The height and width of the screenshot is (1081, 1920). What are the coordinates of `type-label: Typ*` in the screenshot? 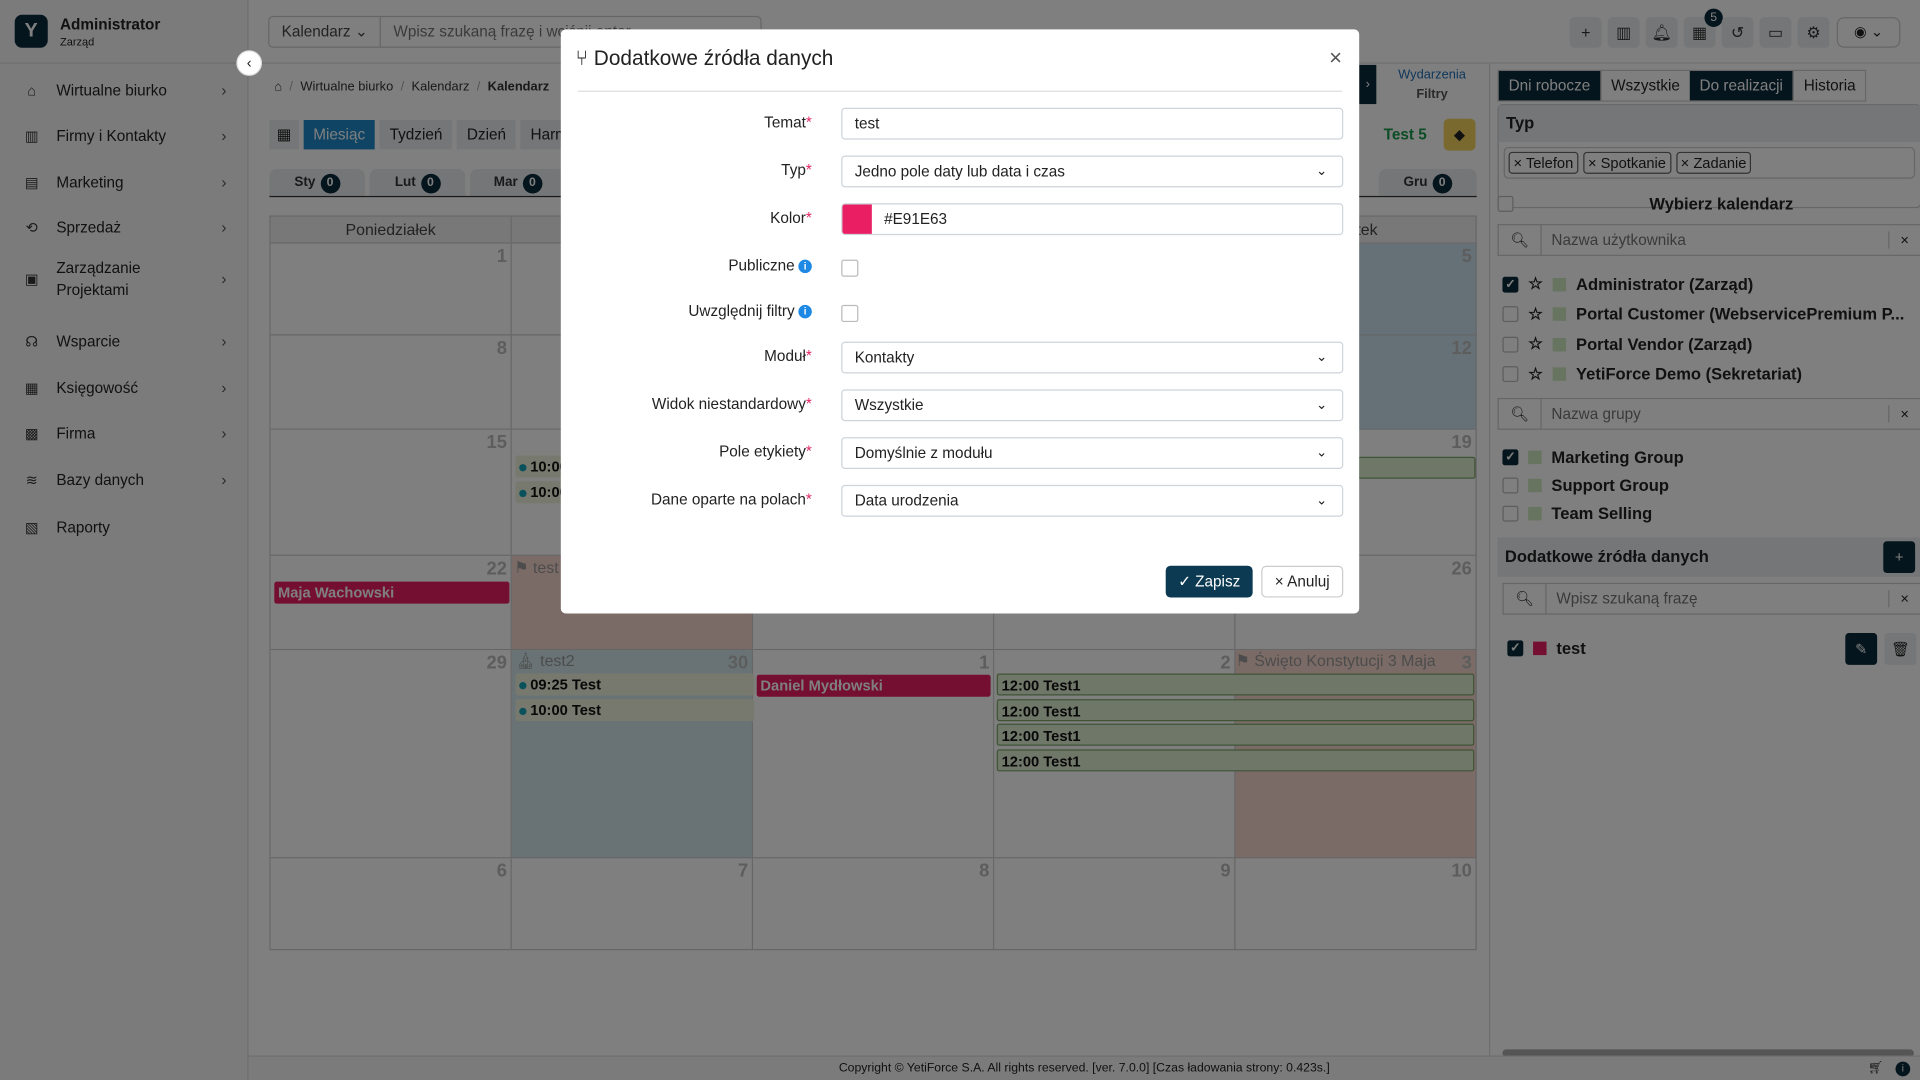 It's located at (796, 170).